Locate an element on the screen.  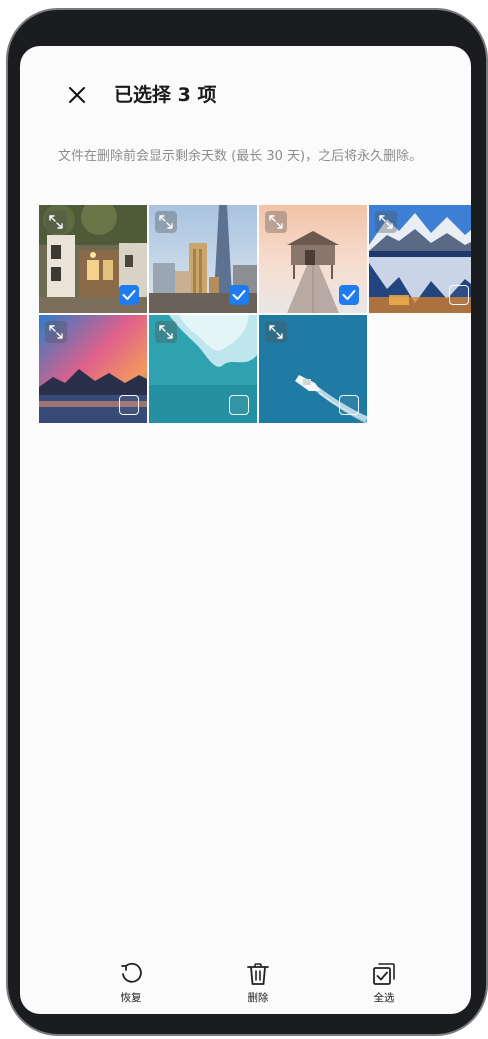
bottom-action-bar: 恢复 删除 全选 is located at coordinates (245, 982).